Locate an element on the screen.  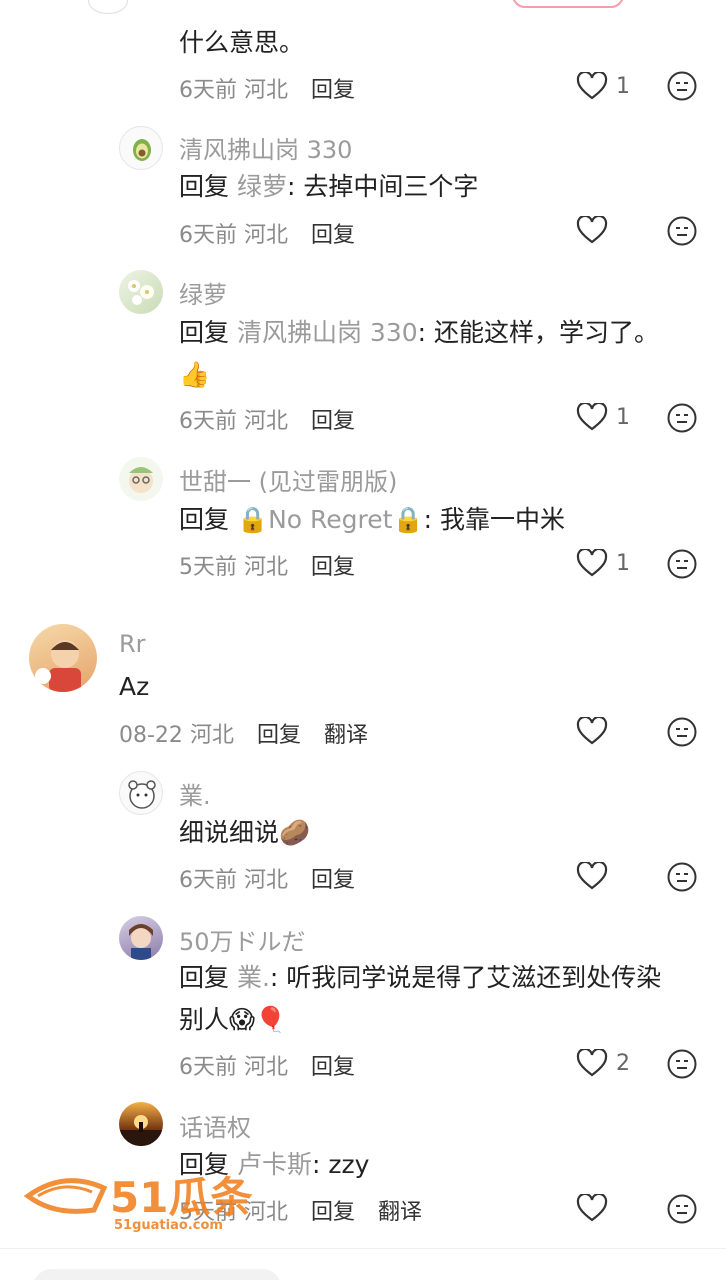
comment-time: 08-22 is located at coordinates (151, 735).